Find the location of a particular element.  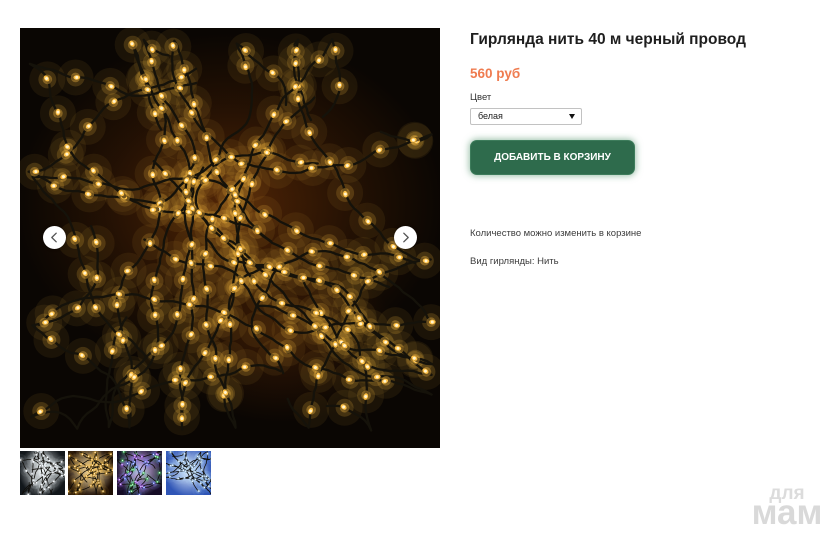

garland-type: Вид гирлянды: Нить is located at coordinates (514, 261).